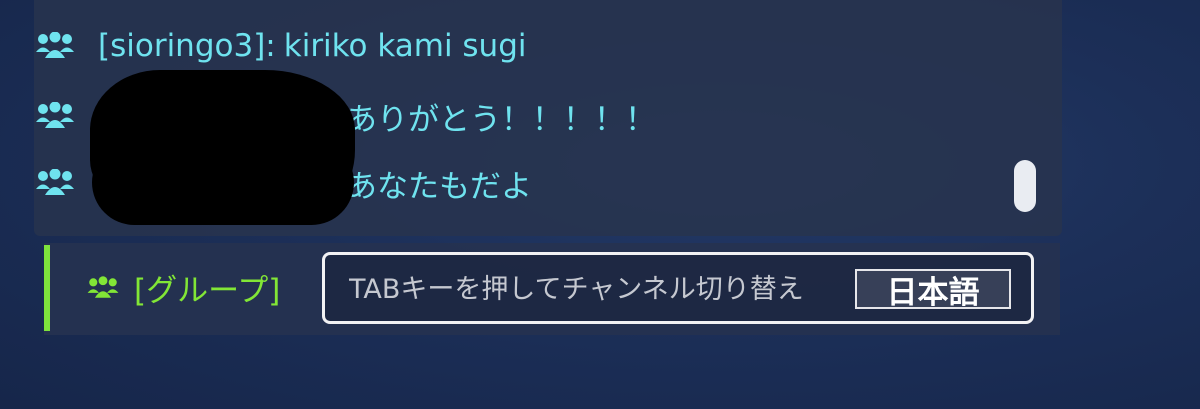 Image resolution: width=1200 pixels, height=409 pixels. I want to click on chat-text: ありがとう！！！！！, so click(501, 119).